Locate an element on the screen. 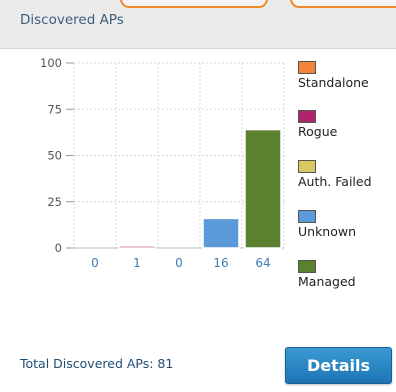 The height and width of the screenshot is (392, 396). legend-item: Auth. Failed is located at coordinates (335, 174).